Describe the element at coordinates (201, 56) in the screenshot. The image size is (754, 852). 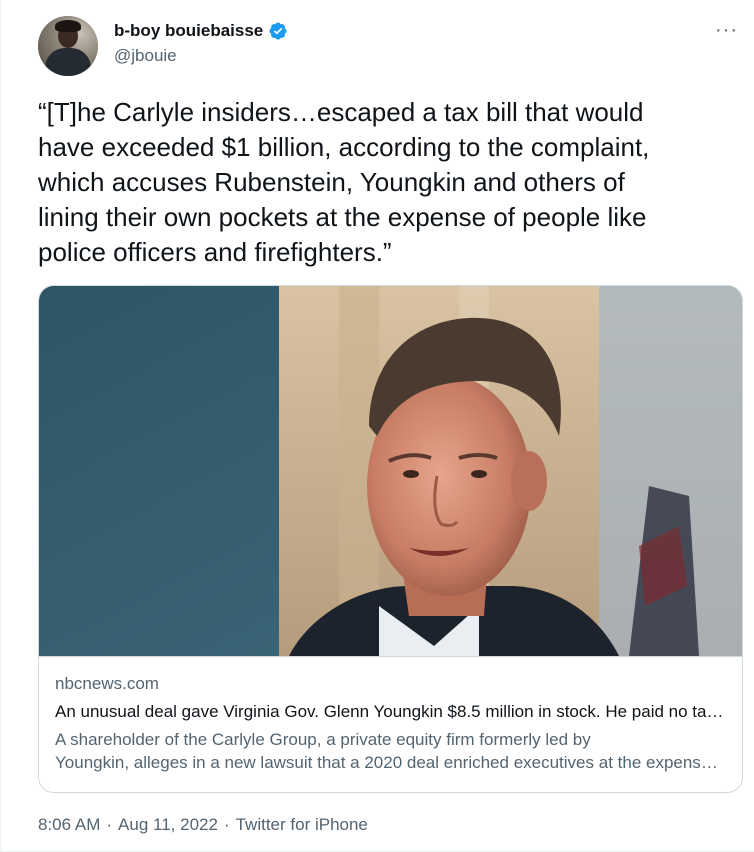
I see `author-handle: @jbouie` at that location.